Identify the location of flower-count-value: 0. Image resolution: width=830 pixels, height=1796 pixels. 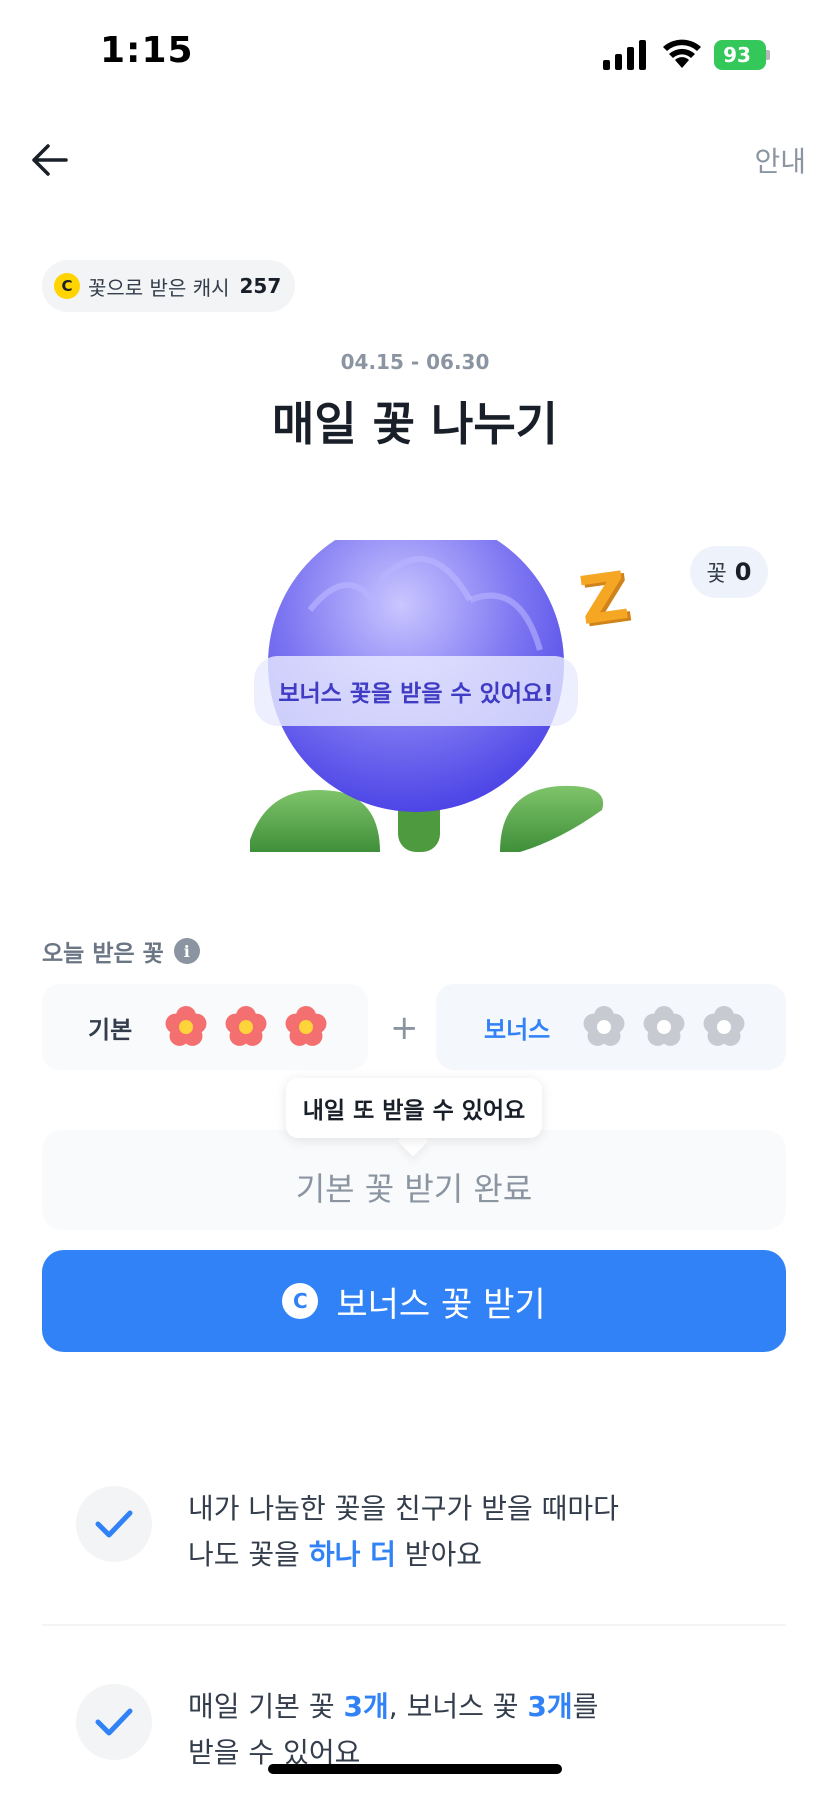
(743, 572).